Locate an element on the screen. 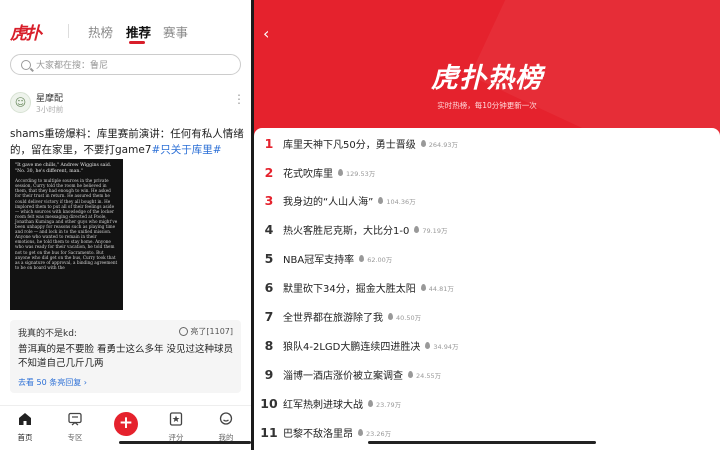 The image size is (720, 450). home-icon is located at coordinates (25, 419).